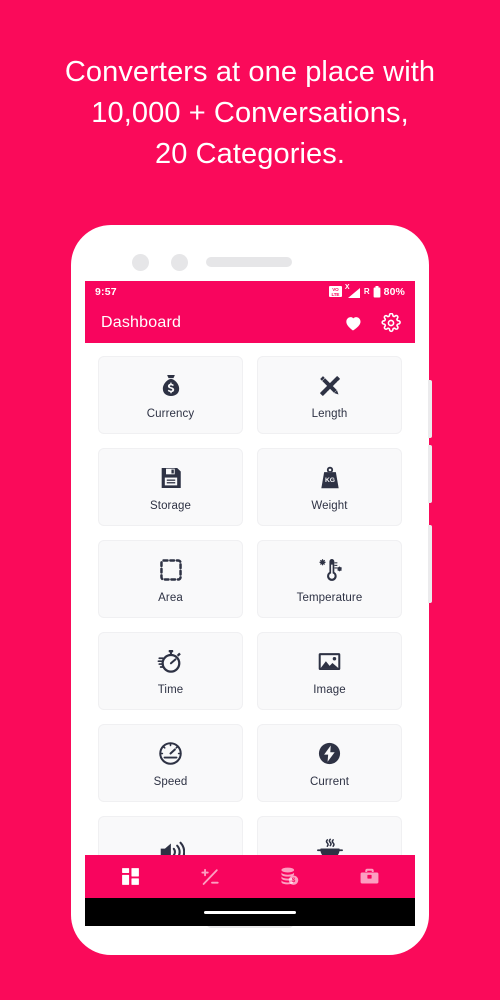  I want to click on volume-down-button, so click(430, 474).